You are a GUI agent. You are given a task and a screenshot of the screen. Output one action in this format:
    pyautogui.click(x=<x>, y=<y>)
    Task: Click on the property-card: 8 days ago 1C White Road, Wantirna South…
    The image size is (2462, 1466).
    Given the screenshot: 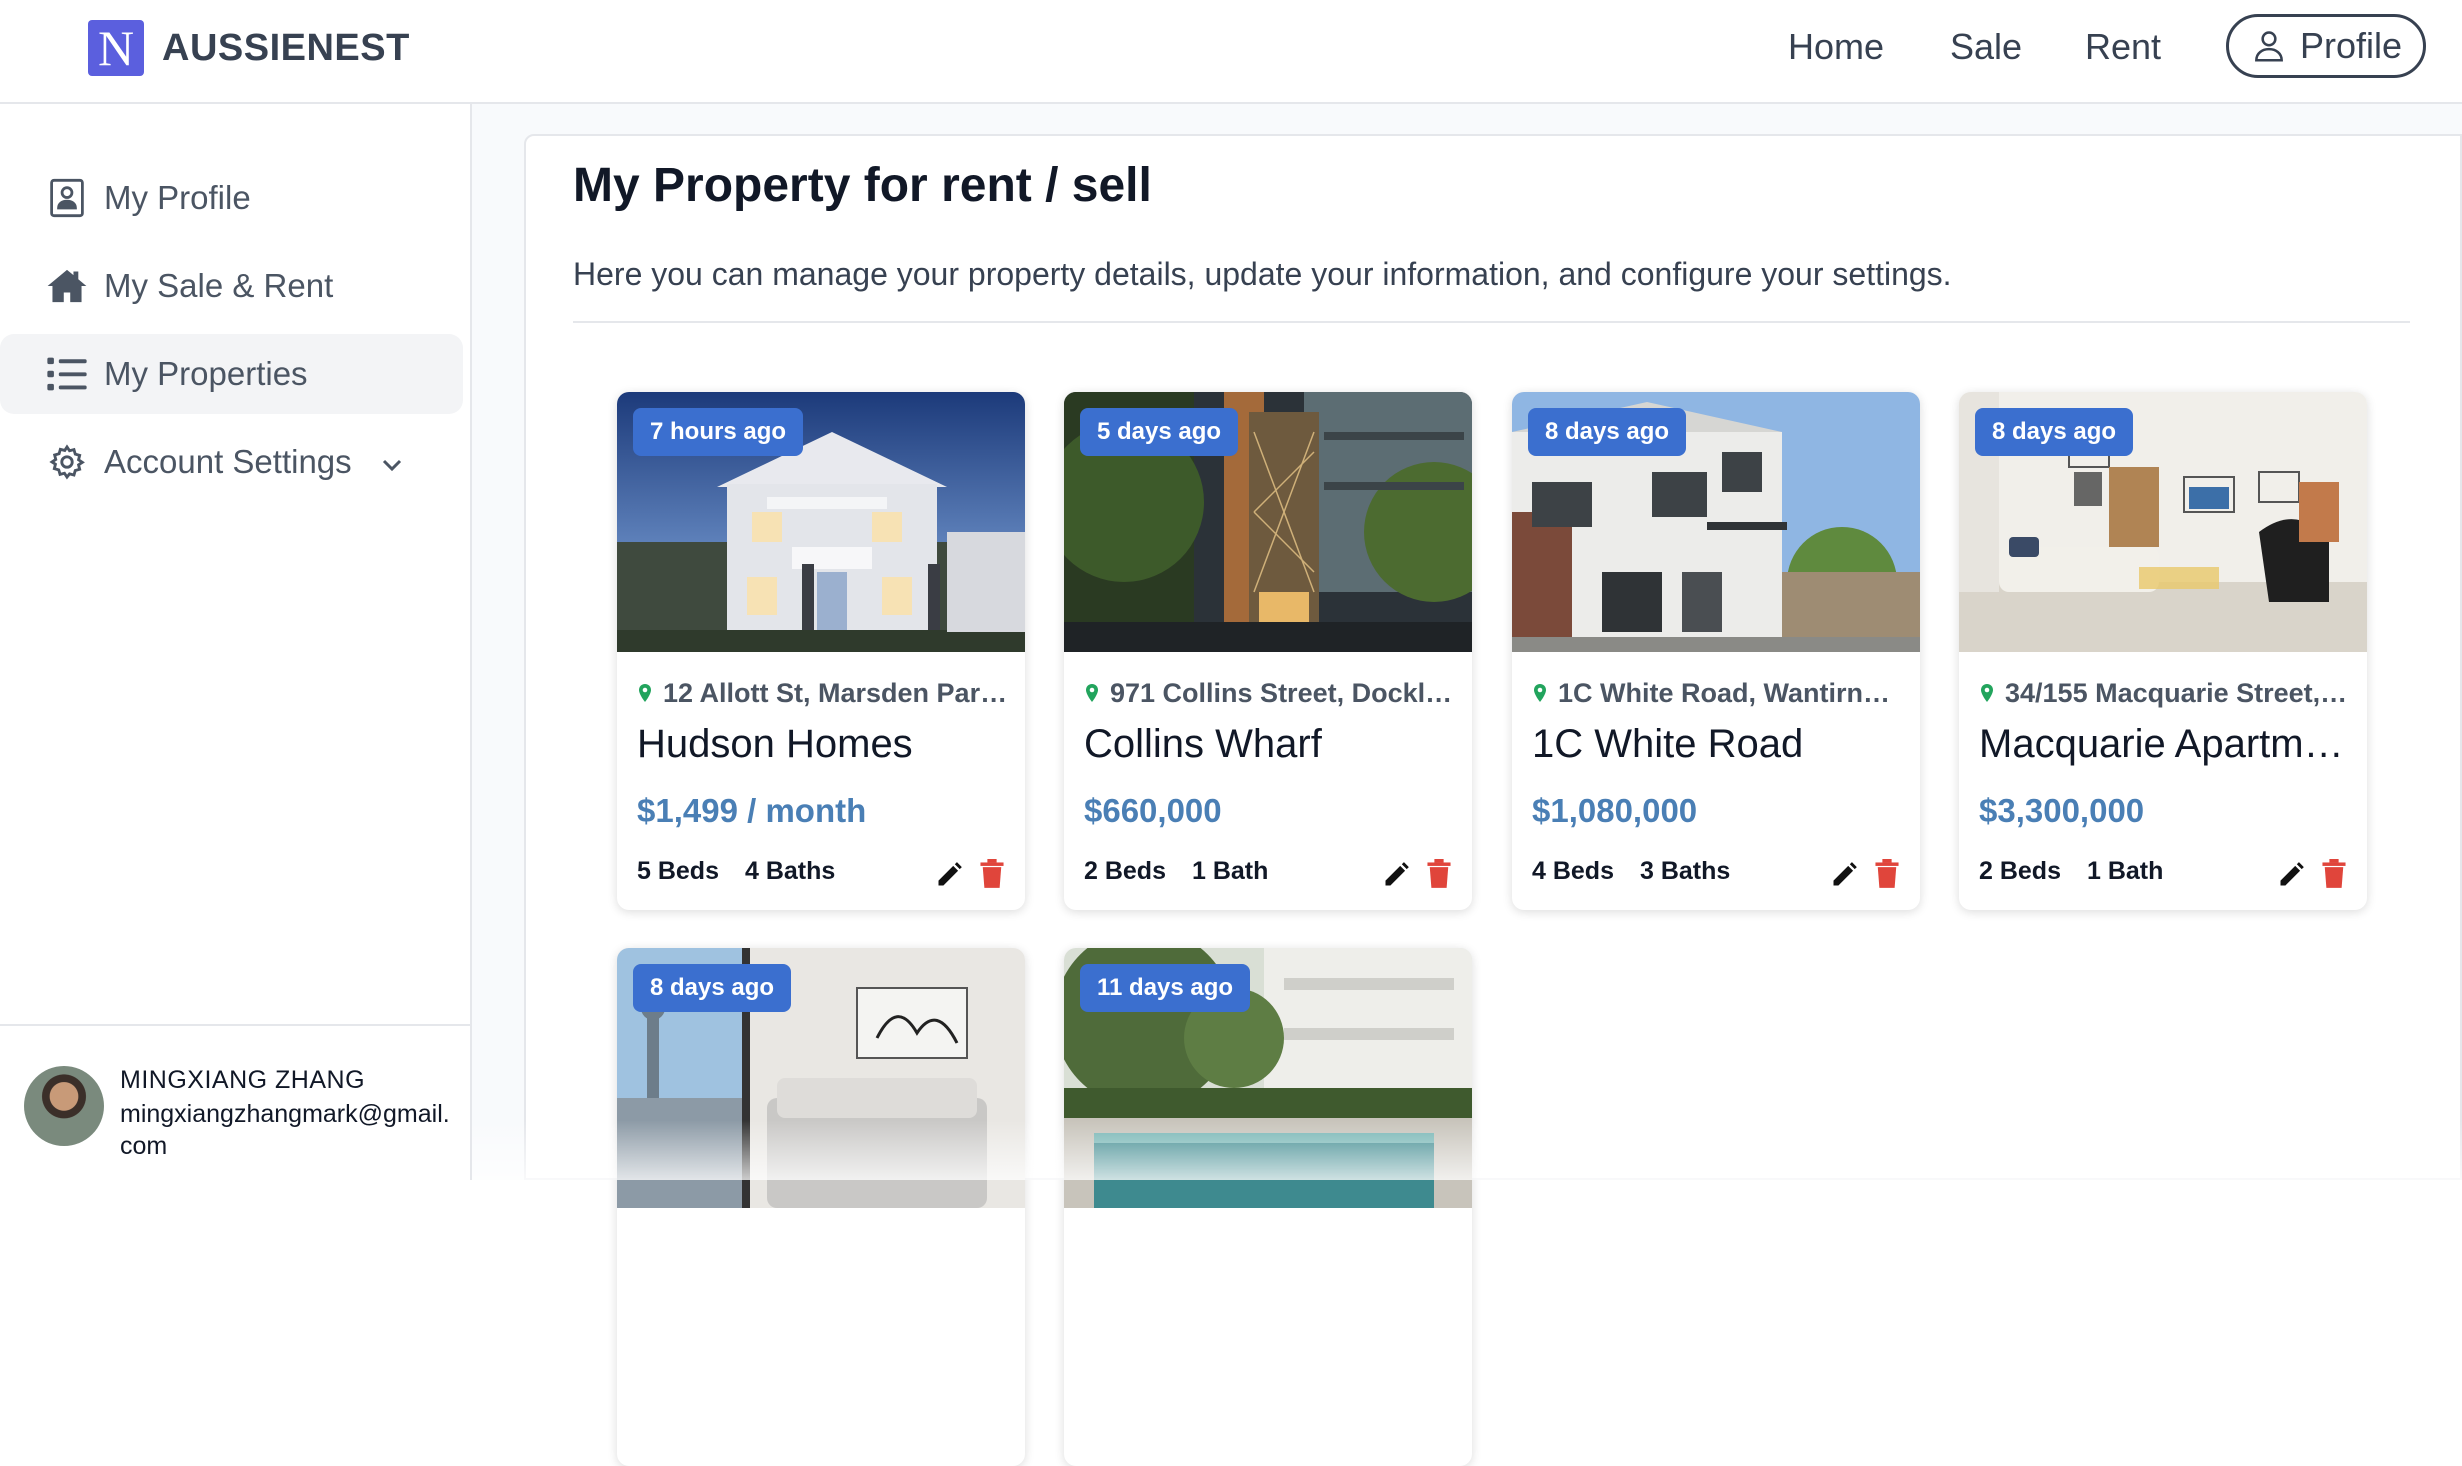 What is the action you would take?
    pyautogui.click(x=1716, y=651)
    